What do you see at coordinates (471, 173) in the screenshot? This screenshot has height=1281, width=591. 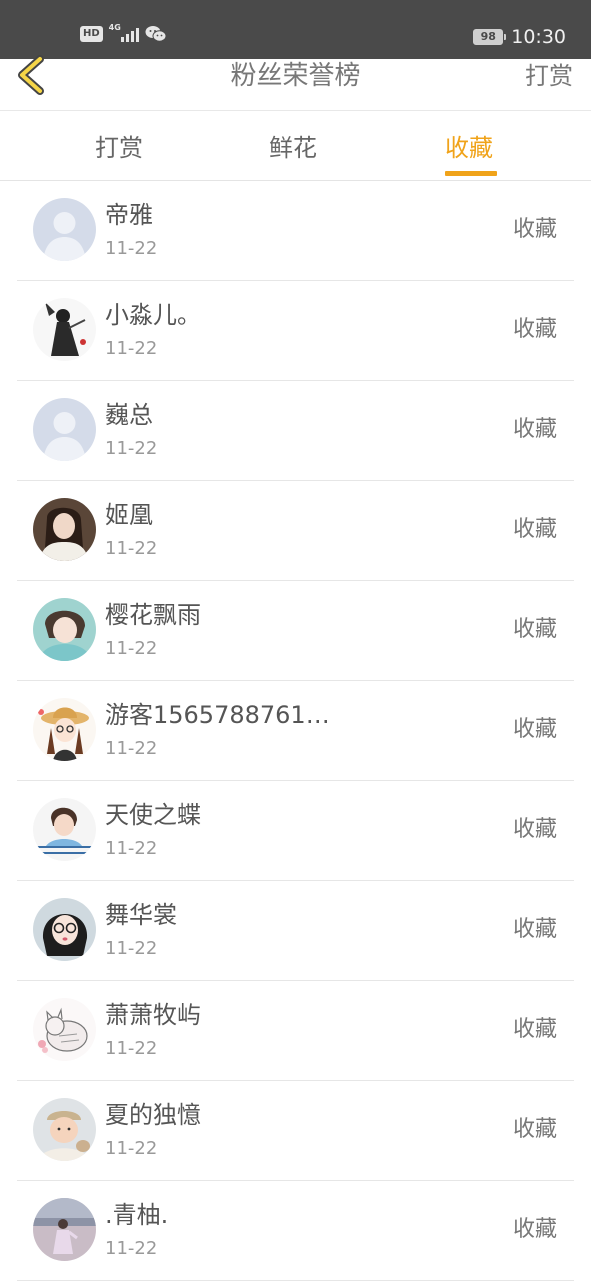 I see `active-tab-indicator` at bounding box center [471, 173].